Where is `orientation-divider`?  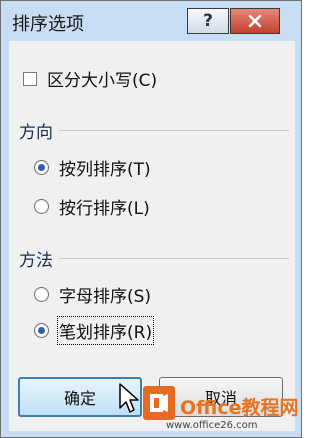 orientation-divider is located at coordinates (174, 130).